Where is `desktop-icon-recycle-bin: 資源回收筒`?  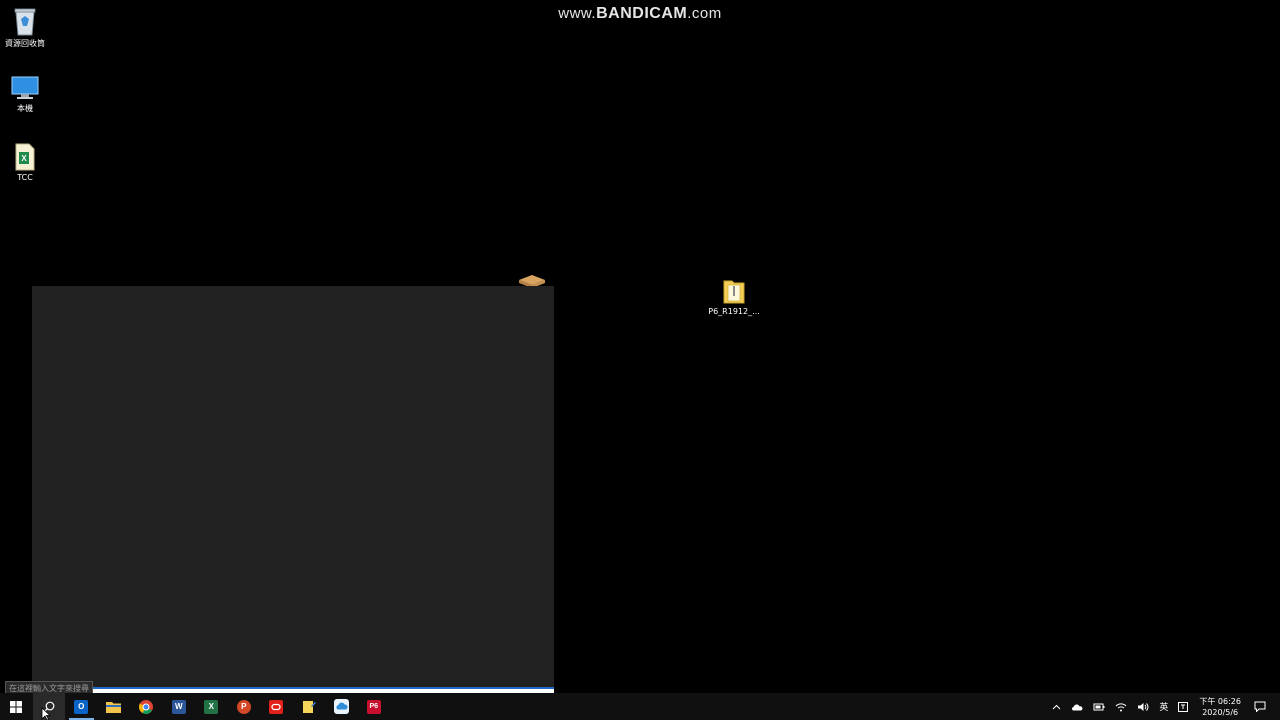
desktop-icon-recycle-bin: 資源回收筒 is located at coordinates (27, 27).